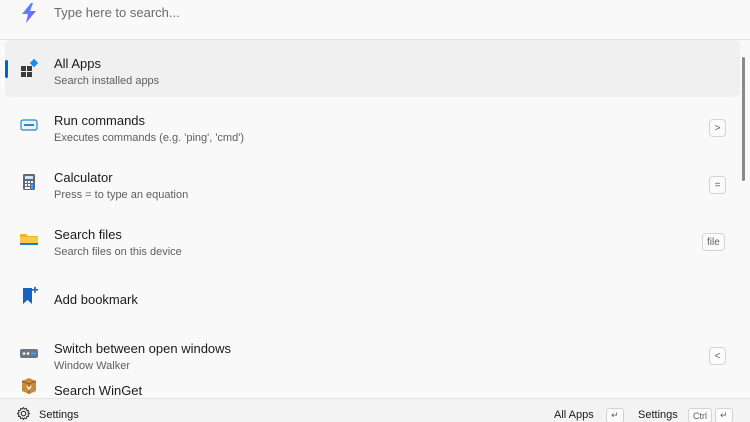  Describe the element at coordinates (30, 295) in the screenshot. I see `bookmark-add-icon` at that location.